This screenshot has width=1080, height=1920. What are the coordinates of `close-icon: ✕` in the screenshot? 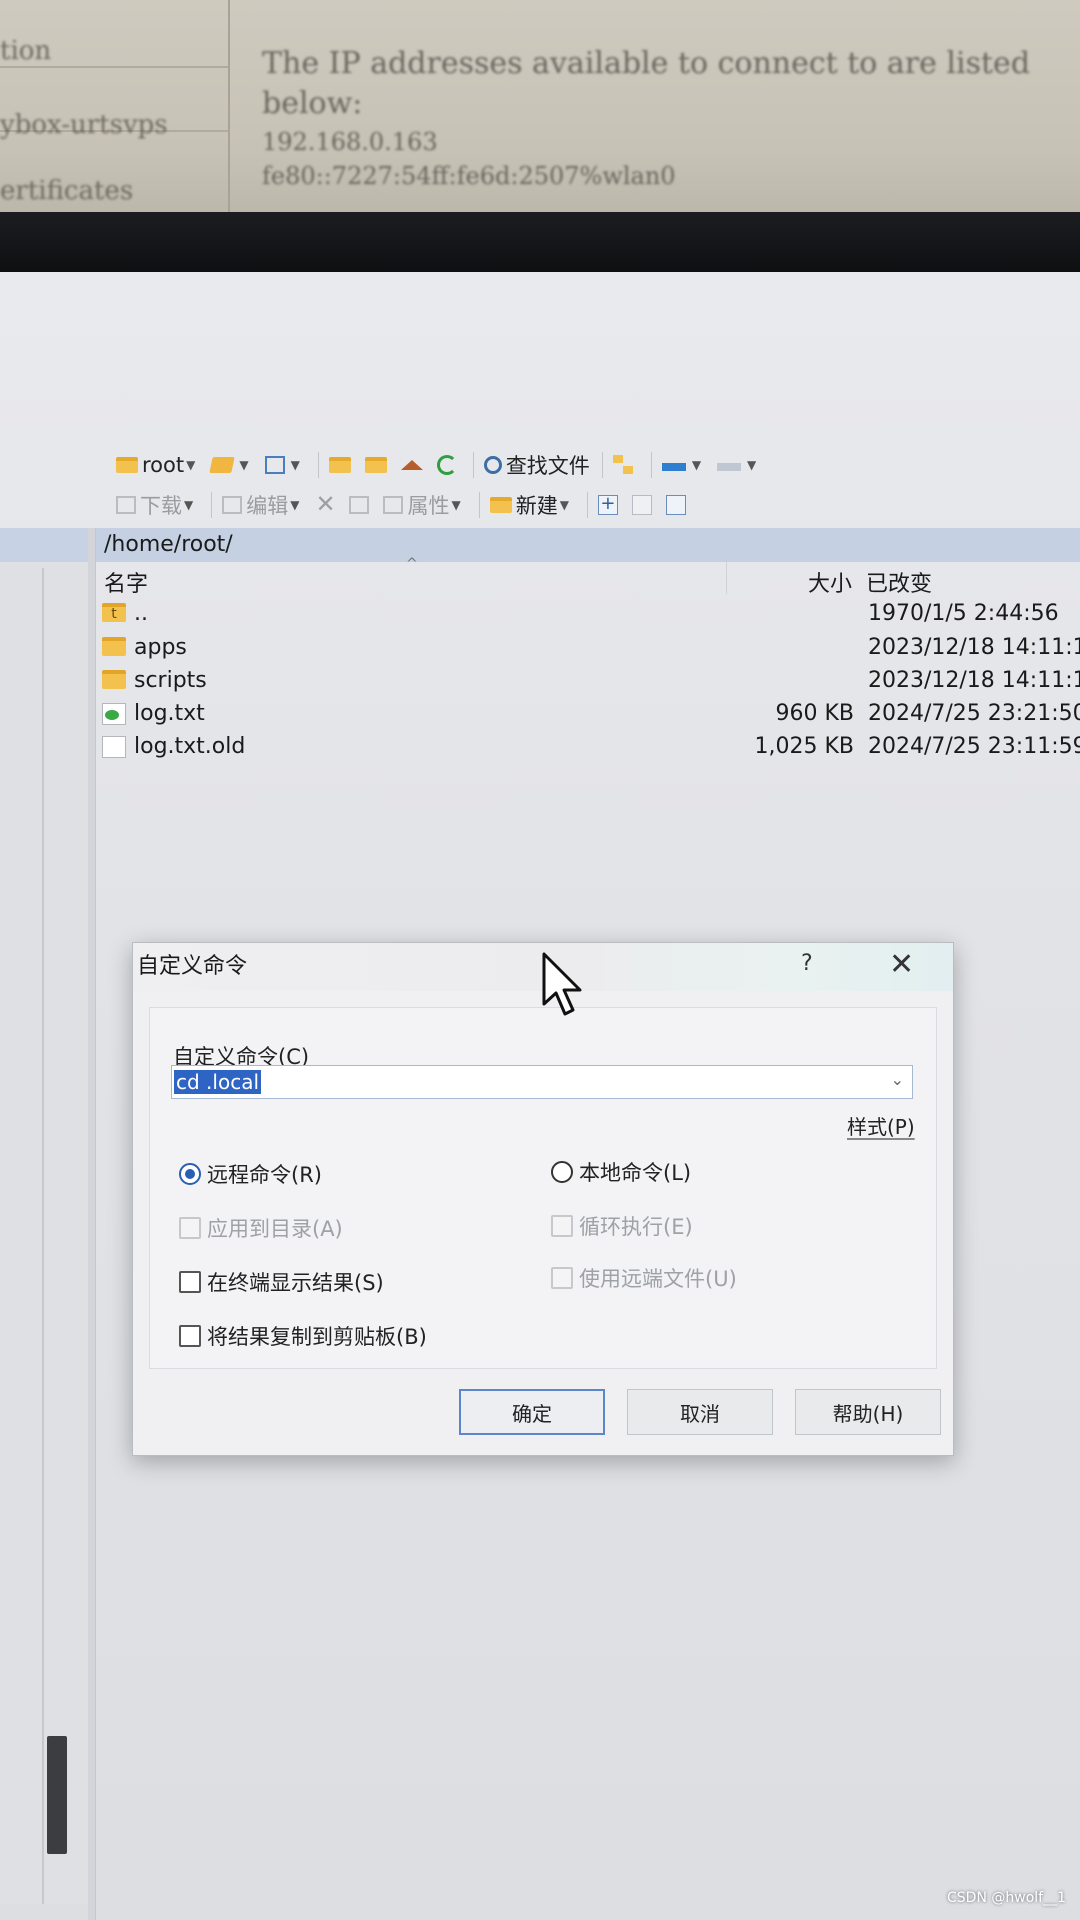 It's located at (901, 964).